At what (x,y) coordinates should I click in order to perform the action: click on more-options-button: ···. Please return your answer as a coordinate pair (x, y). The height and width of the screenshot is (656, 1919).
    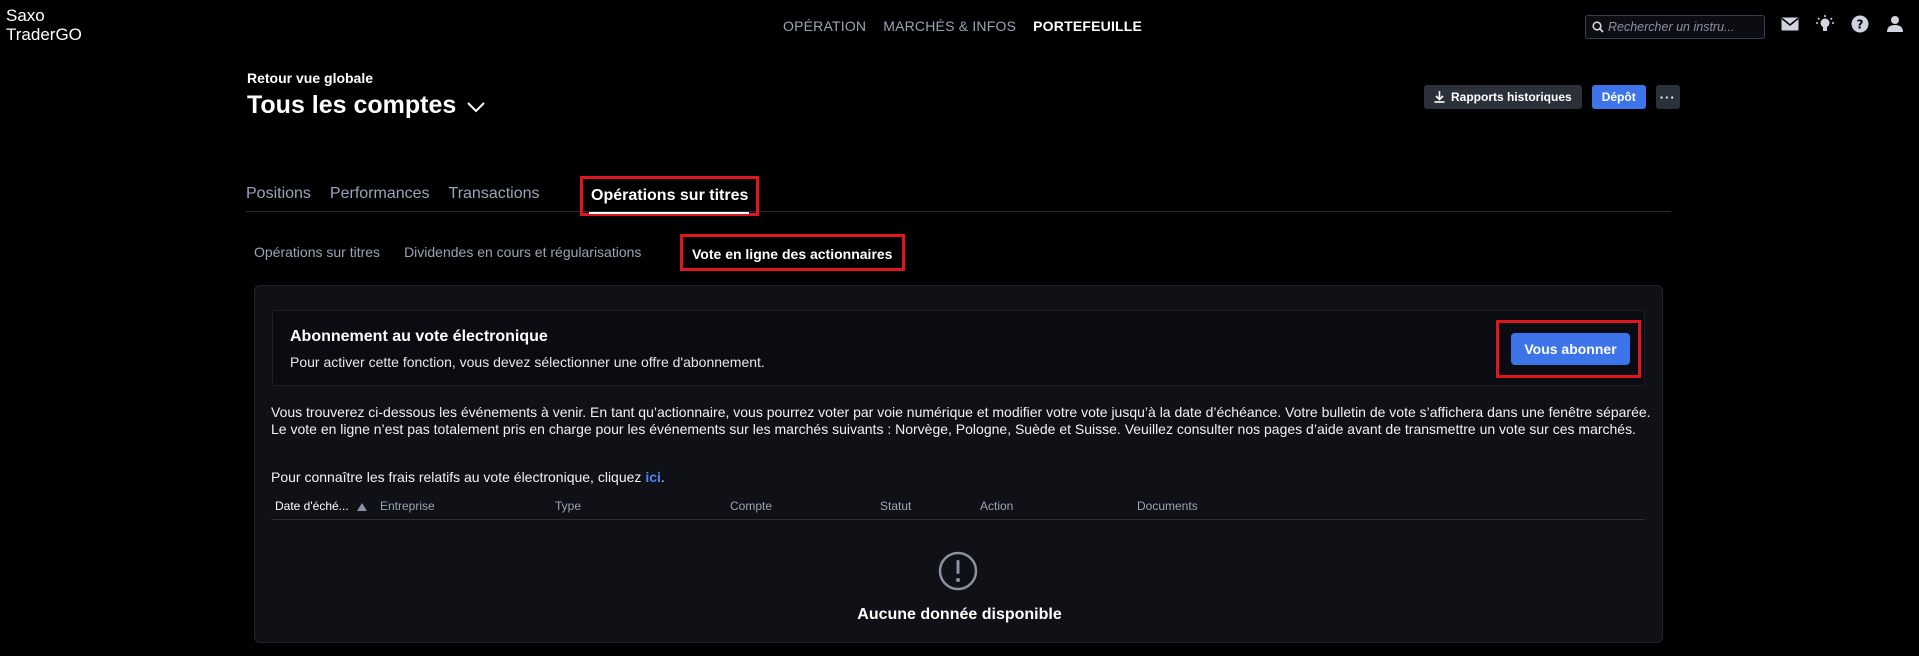
    Looking at the image, I should click on (1667, 97).